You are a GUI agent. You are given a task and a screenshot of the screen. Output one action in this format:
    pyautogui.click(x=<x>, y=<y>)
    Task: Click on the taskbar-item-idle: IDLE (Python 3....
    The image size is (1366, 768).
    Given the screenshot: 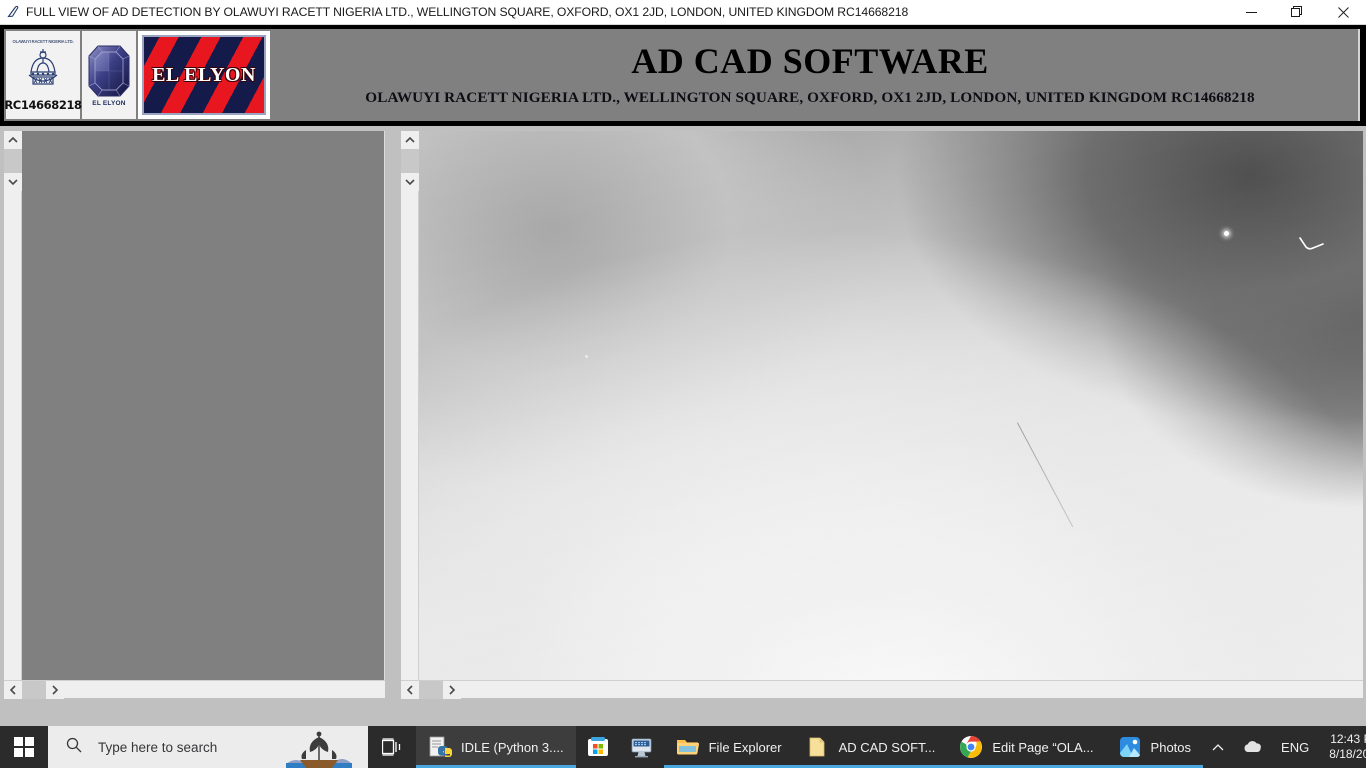 What is the action you would take?
    pyautogui.click(x=496, y=747)
    